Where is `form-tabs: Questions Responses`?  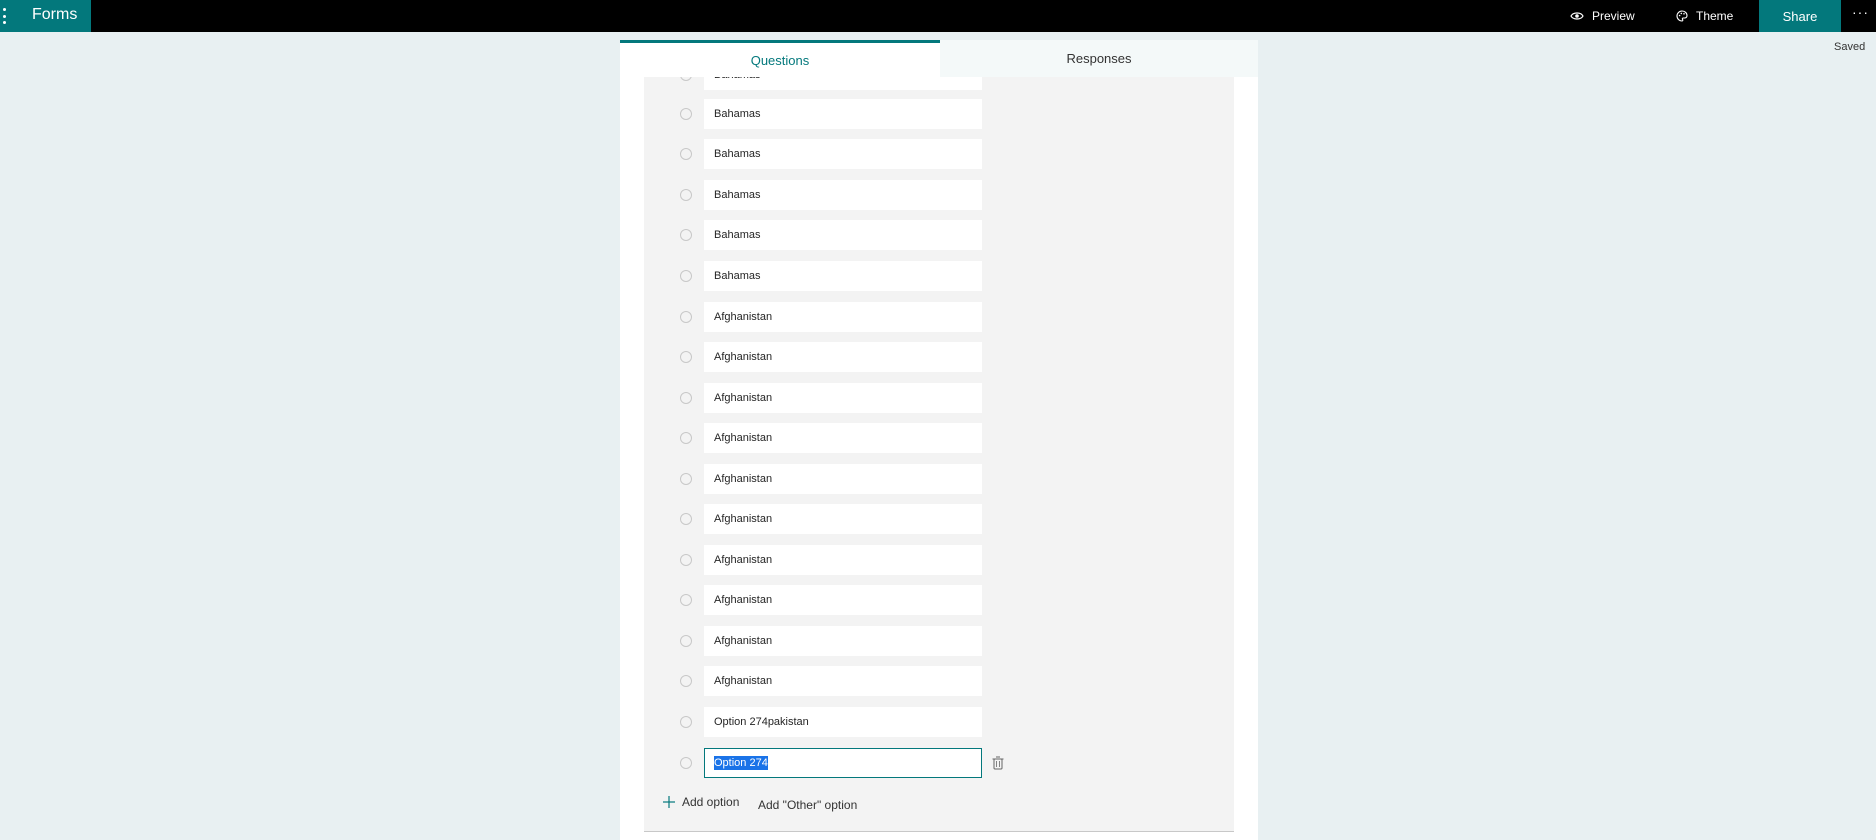
form-tabs: Questions Responses is located at coordinates (939, 58).